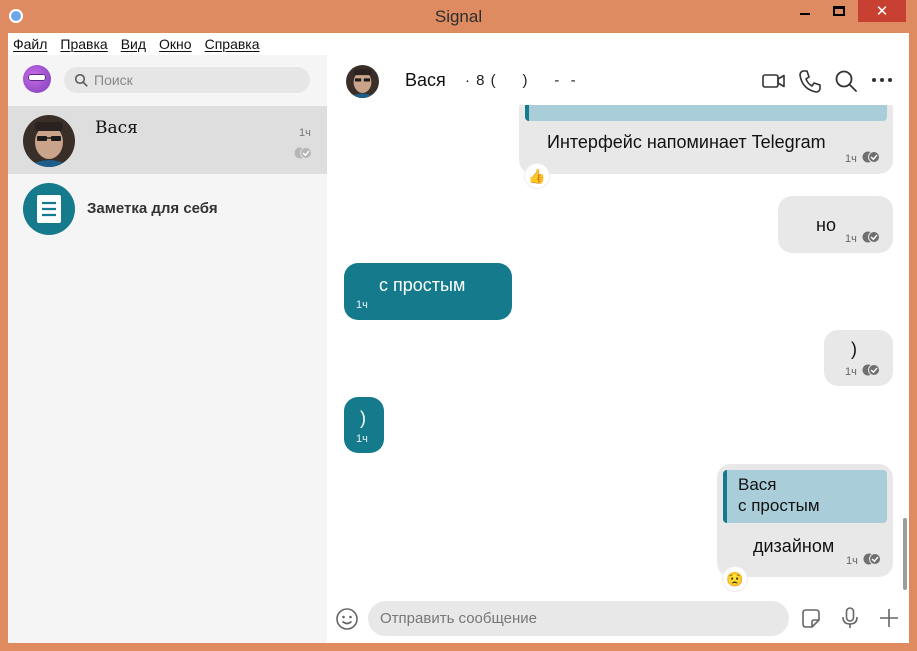 Image resolution: width=917 pixels, height=651 pixels. What do you see at coordinates (858, 358) in the screenshot?
I see `message-bubble-outgoing: ) 1ч` at bounding box center [858, 358].